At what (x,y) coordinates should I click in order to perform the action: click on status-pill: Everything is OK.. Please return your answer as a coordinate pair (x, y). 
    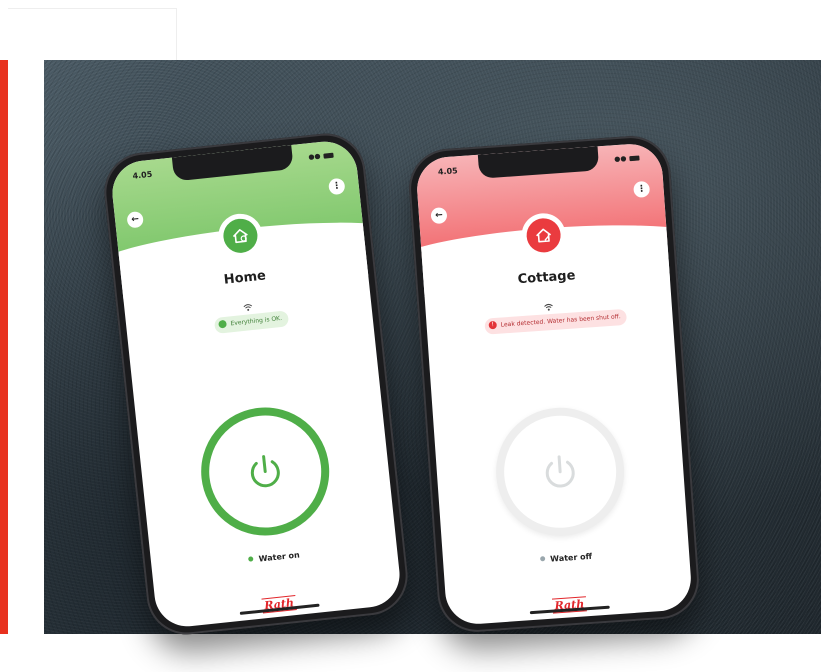
    Looking at the image, I should click on (251, 322).